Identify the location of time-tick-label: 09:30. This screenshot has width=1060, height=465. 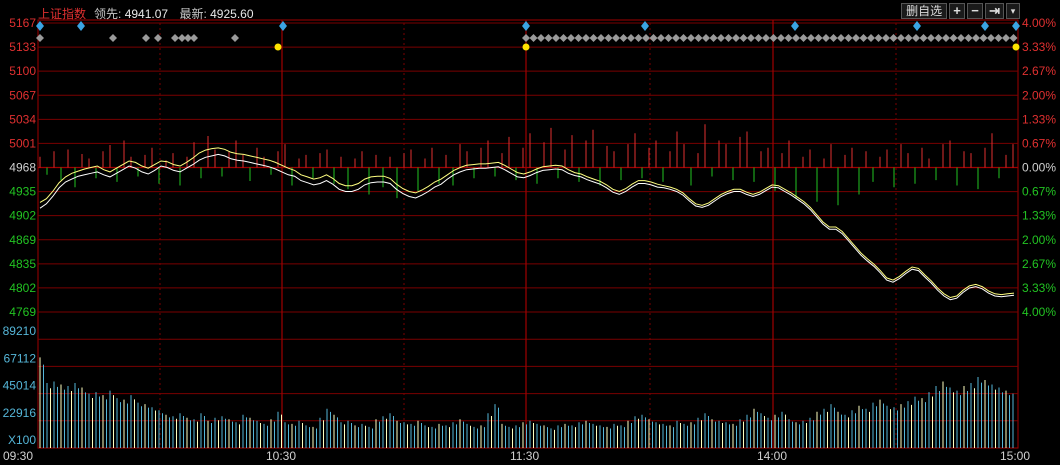
(18, 456).